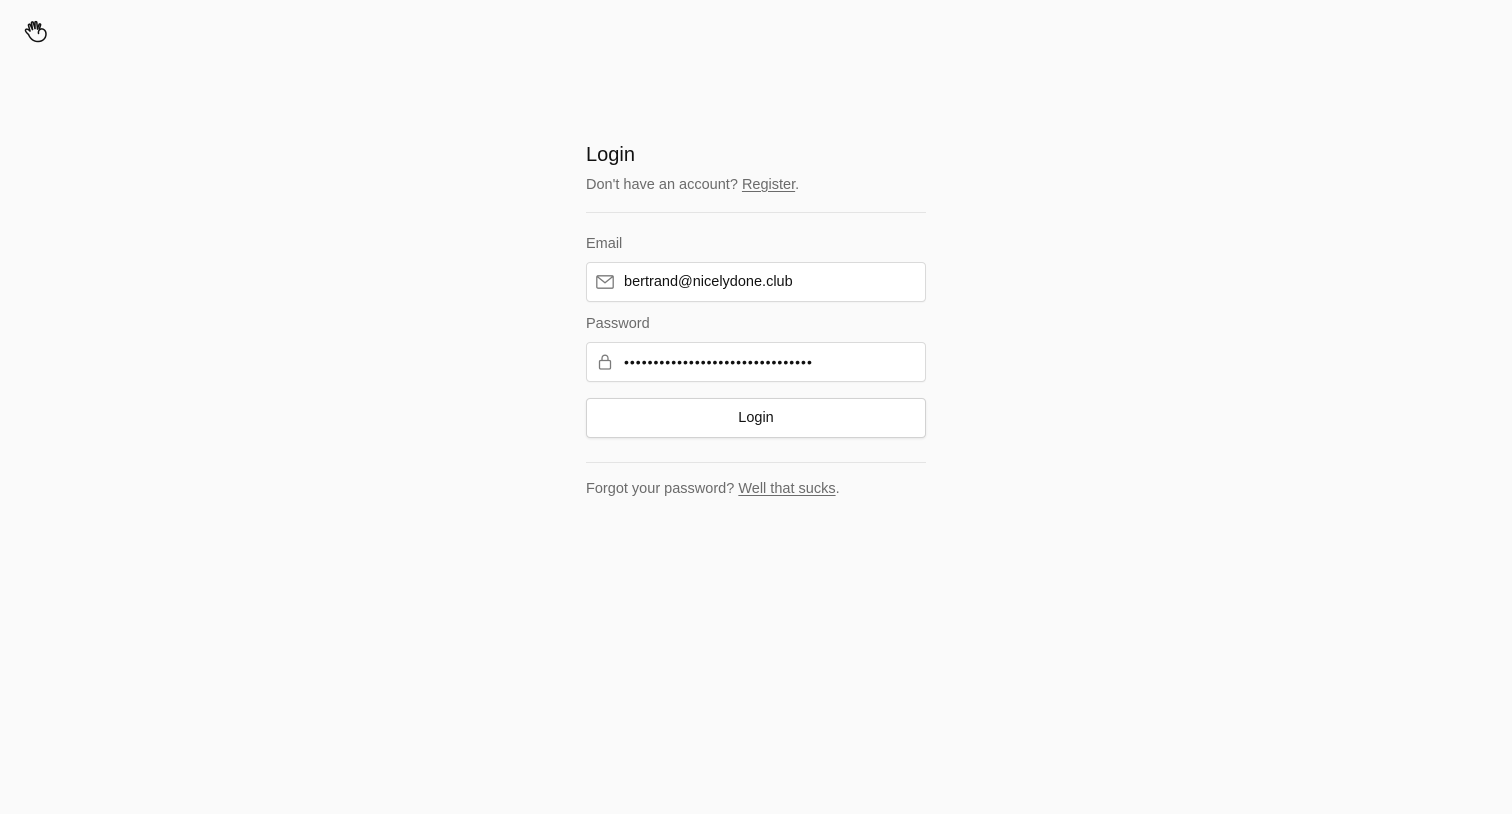 The width and height of the screenshot is (1512, 814). What do you see at coordinates (768, 185) in the screenshot?
I see `register-link: Register` at bounding box center [768, 185].